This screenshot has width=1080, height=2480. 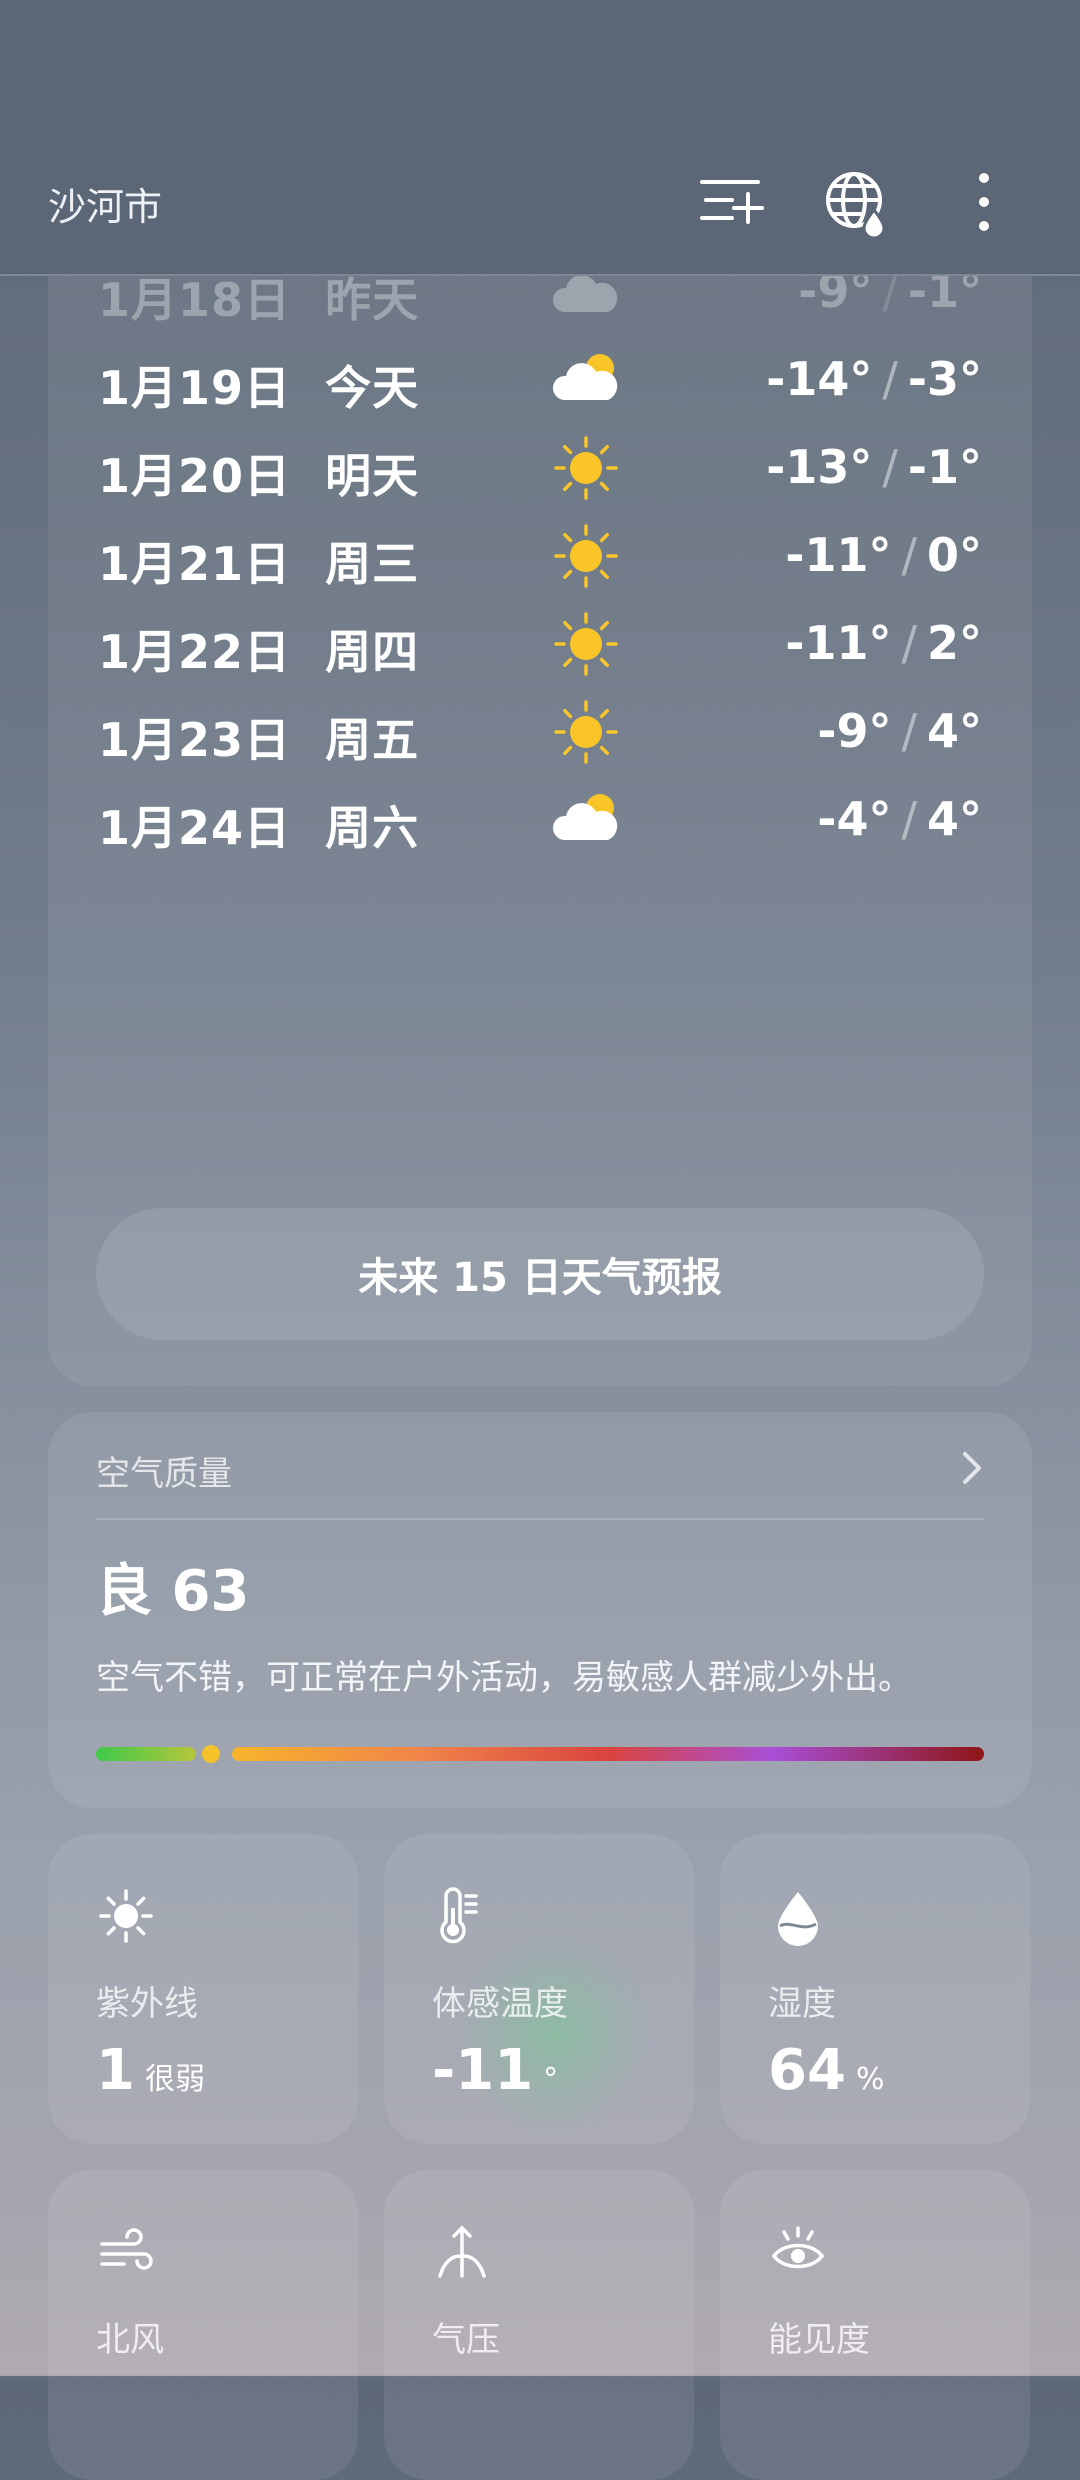 I want to click on pressure-icon, so click(x=462, y=2252).